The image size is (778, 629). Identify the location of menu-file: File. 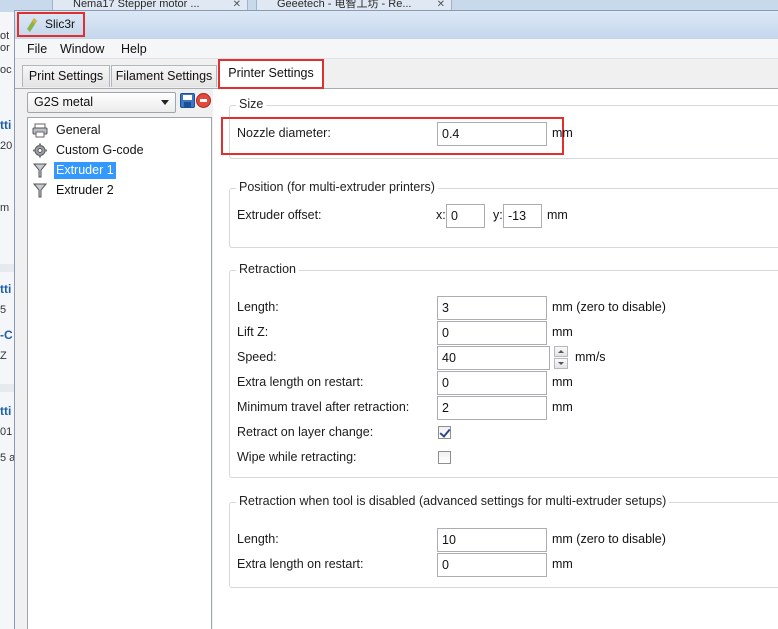
(37, 49).